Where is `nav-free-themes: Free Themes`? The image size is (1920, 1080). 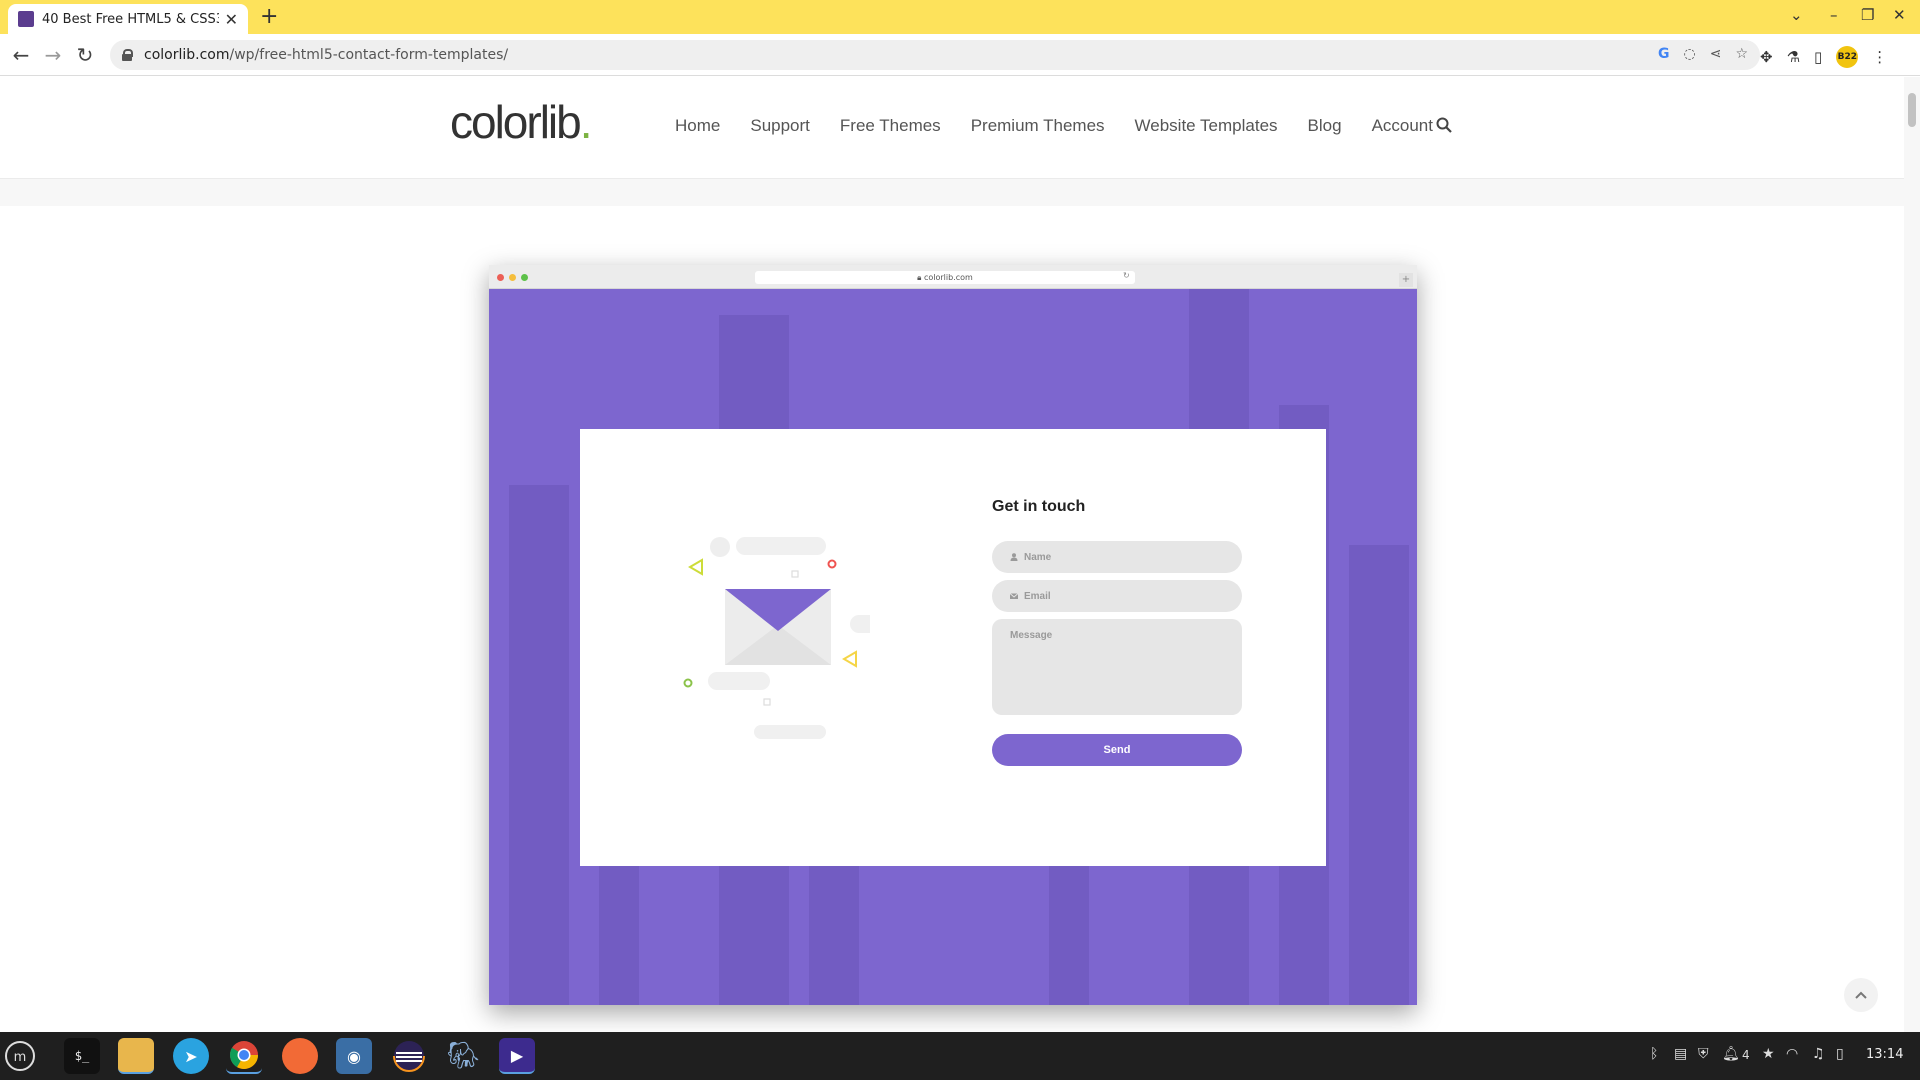 nav-free-themes: Free Themes is located at coordinates (890, 126).